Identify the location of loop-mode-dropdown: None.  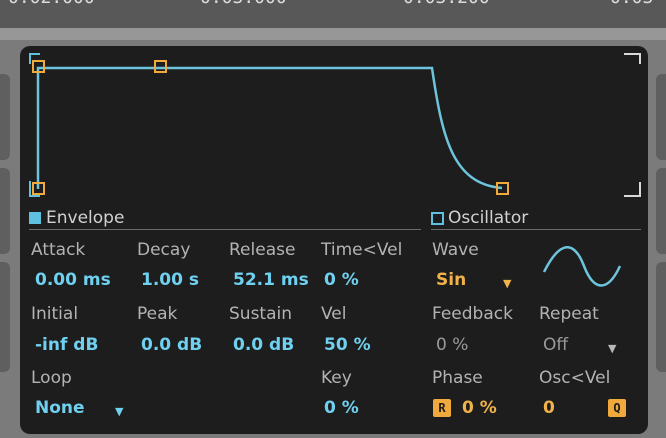
(60, 408).